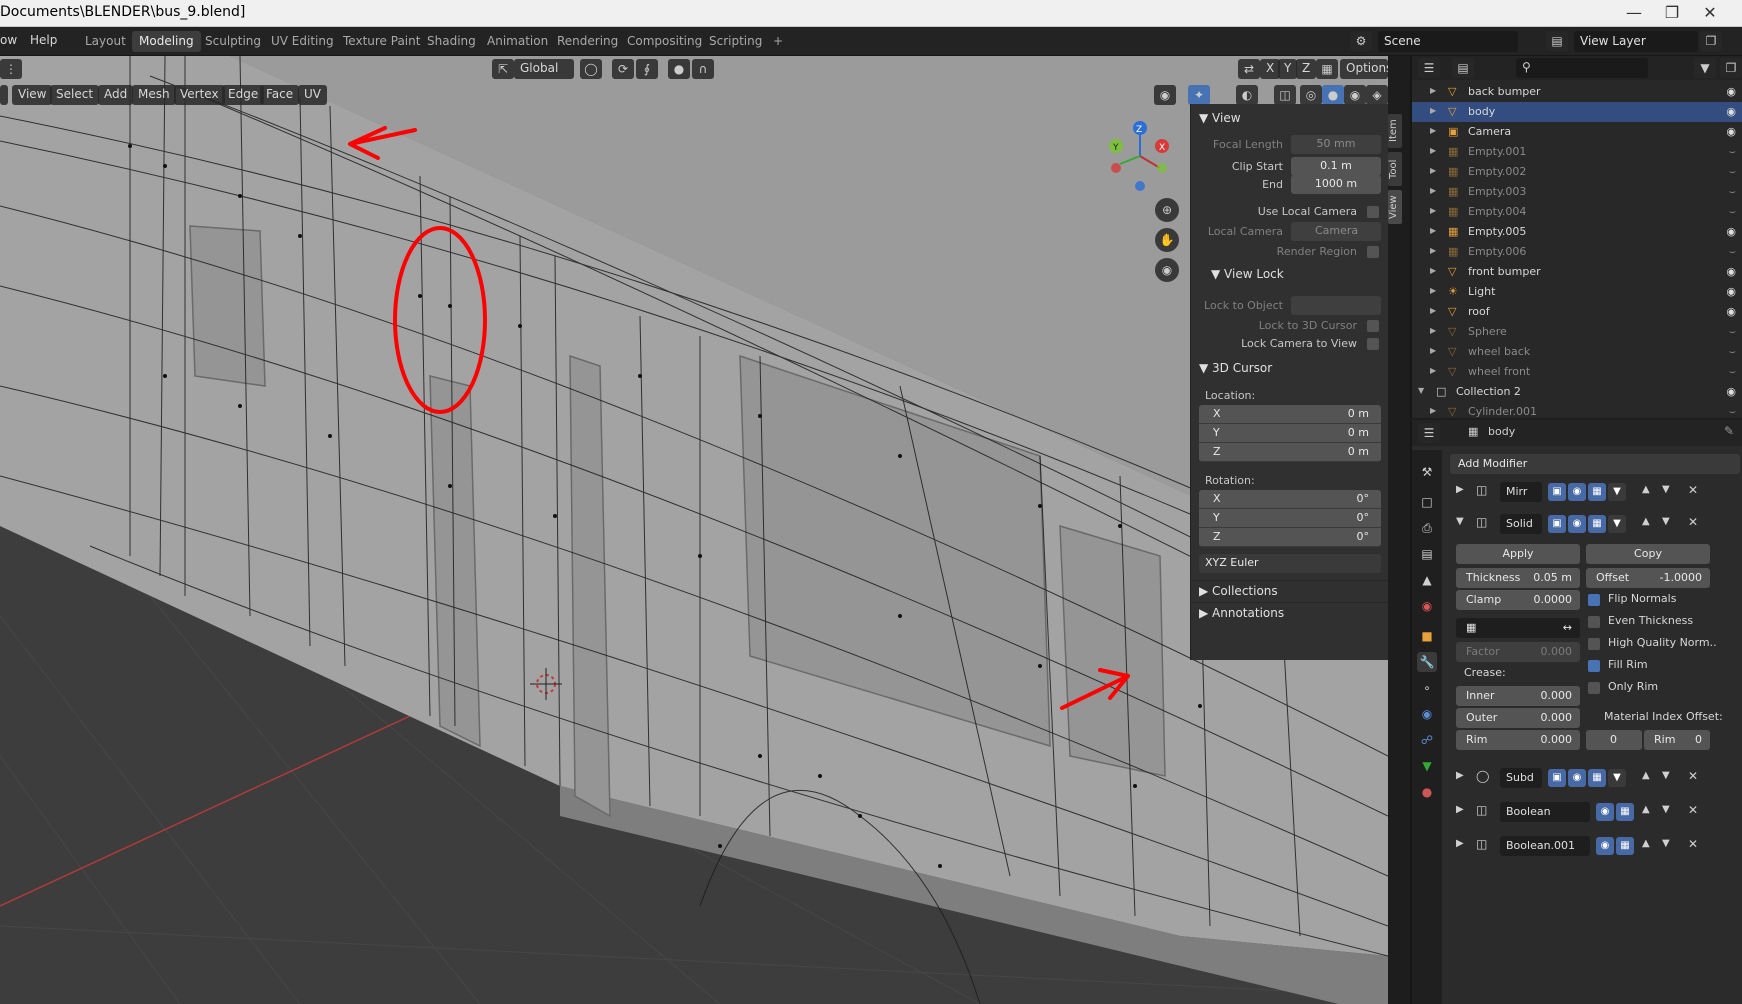  Describe the element at coordinates (1427, 502) in the screenshot. I see `render-tab-icon: □` at that location.